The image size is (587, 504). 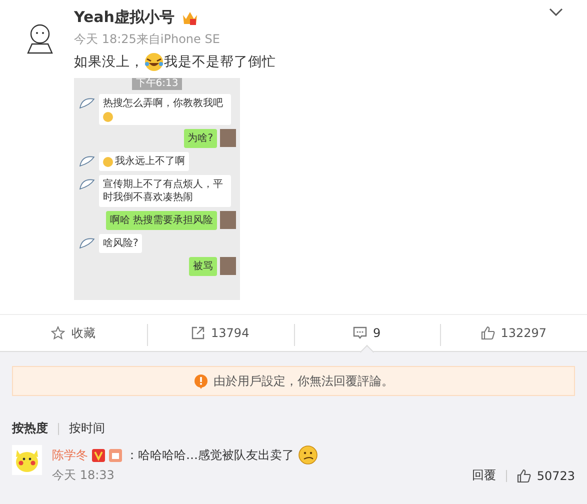 What do you see at coordinates (304, 381) in the screenshot?
I see `notice-text: 由於用戶設定，你無法回覆評論。` at bounding box center [304, 381].